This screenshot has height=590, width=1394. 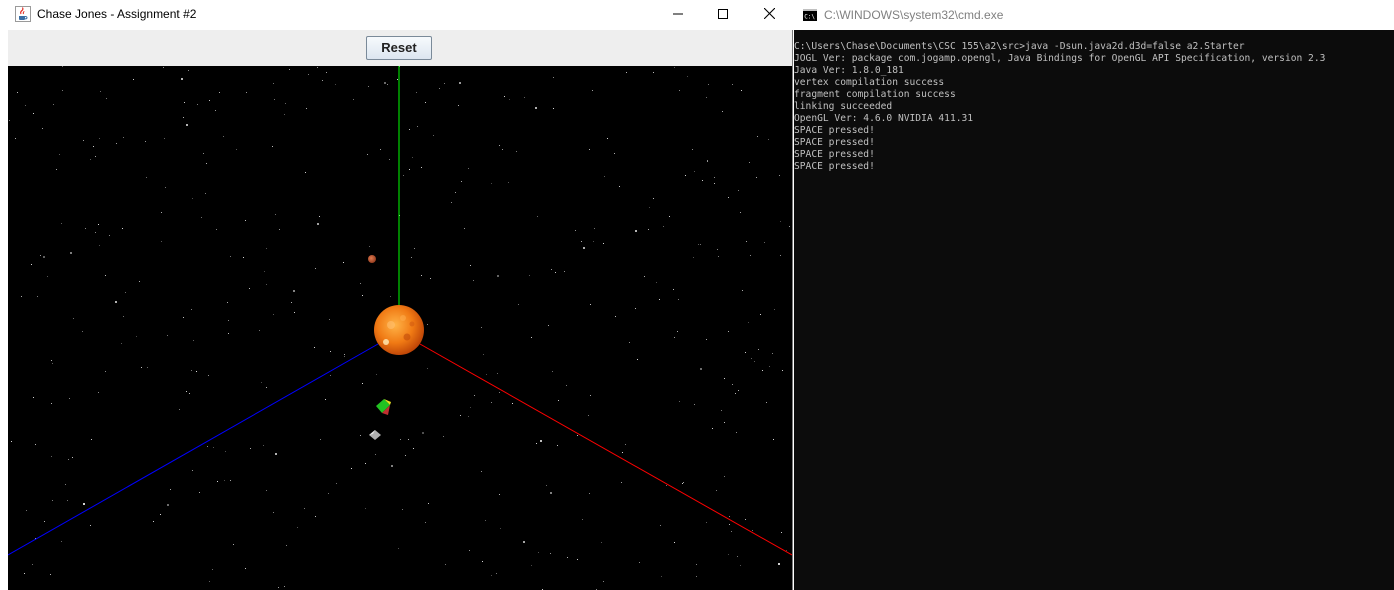 I want to click on console-line: OpenGL Ver: 4.6.0 NVIDIA 411.31, so click(x=884, y=118).